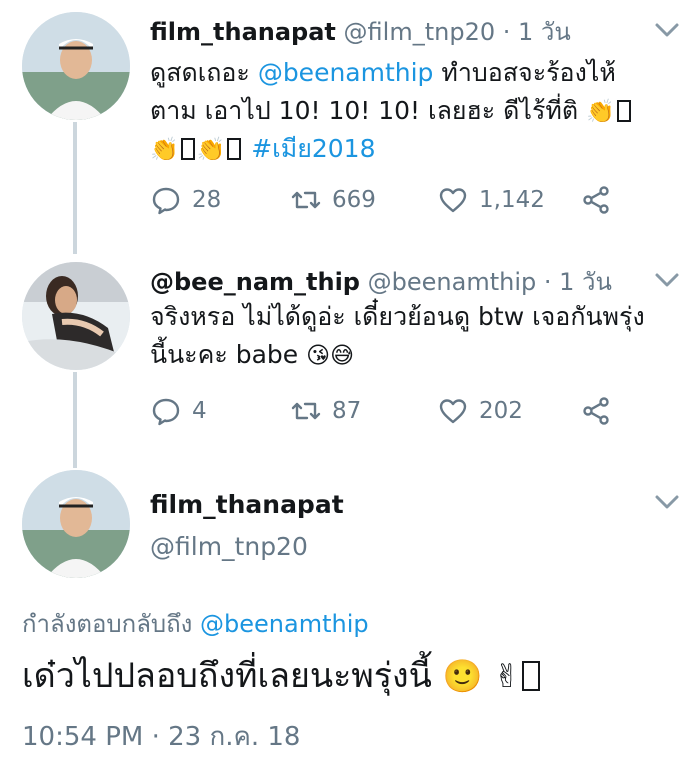  What do you see at coordinates (318, 356) in the screenshot?
I see `emoji: 😘` at bounding box center [318, 356].